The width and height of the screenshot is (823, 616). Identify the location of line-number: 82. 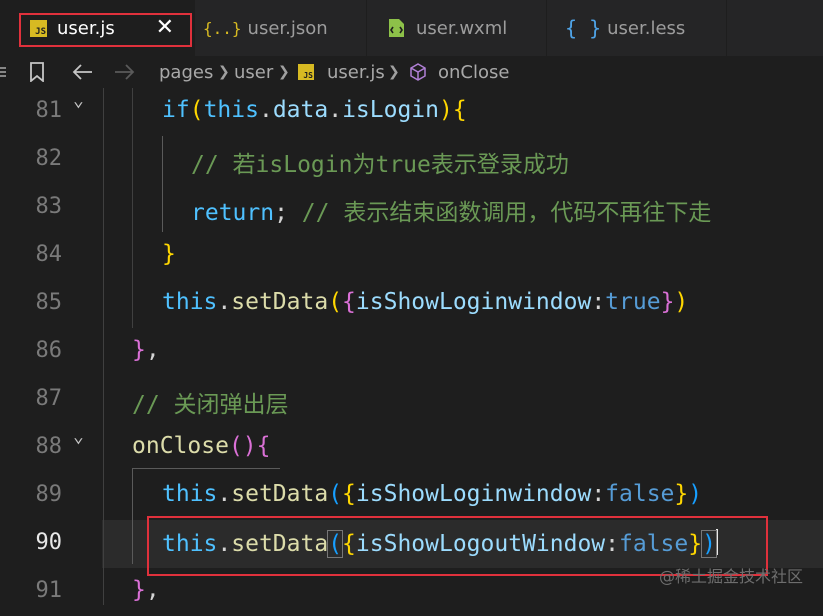
(49, 158).